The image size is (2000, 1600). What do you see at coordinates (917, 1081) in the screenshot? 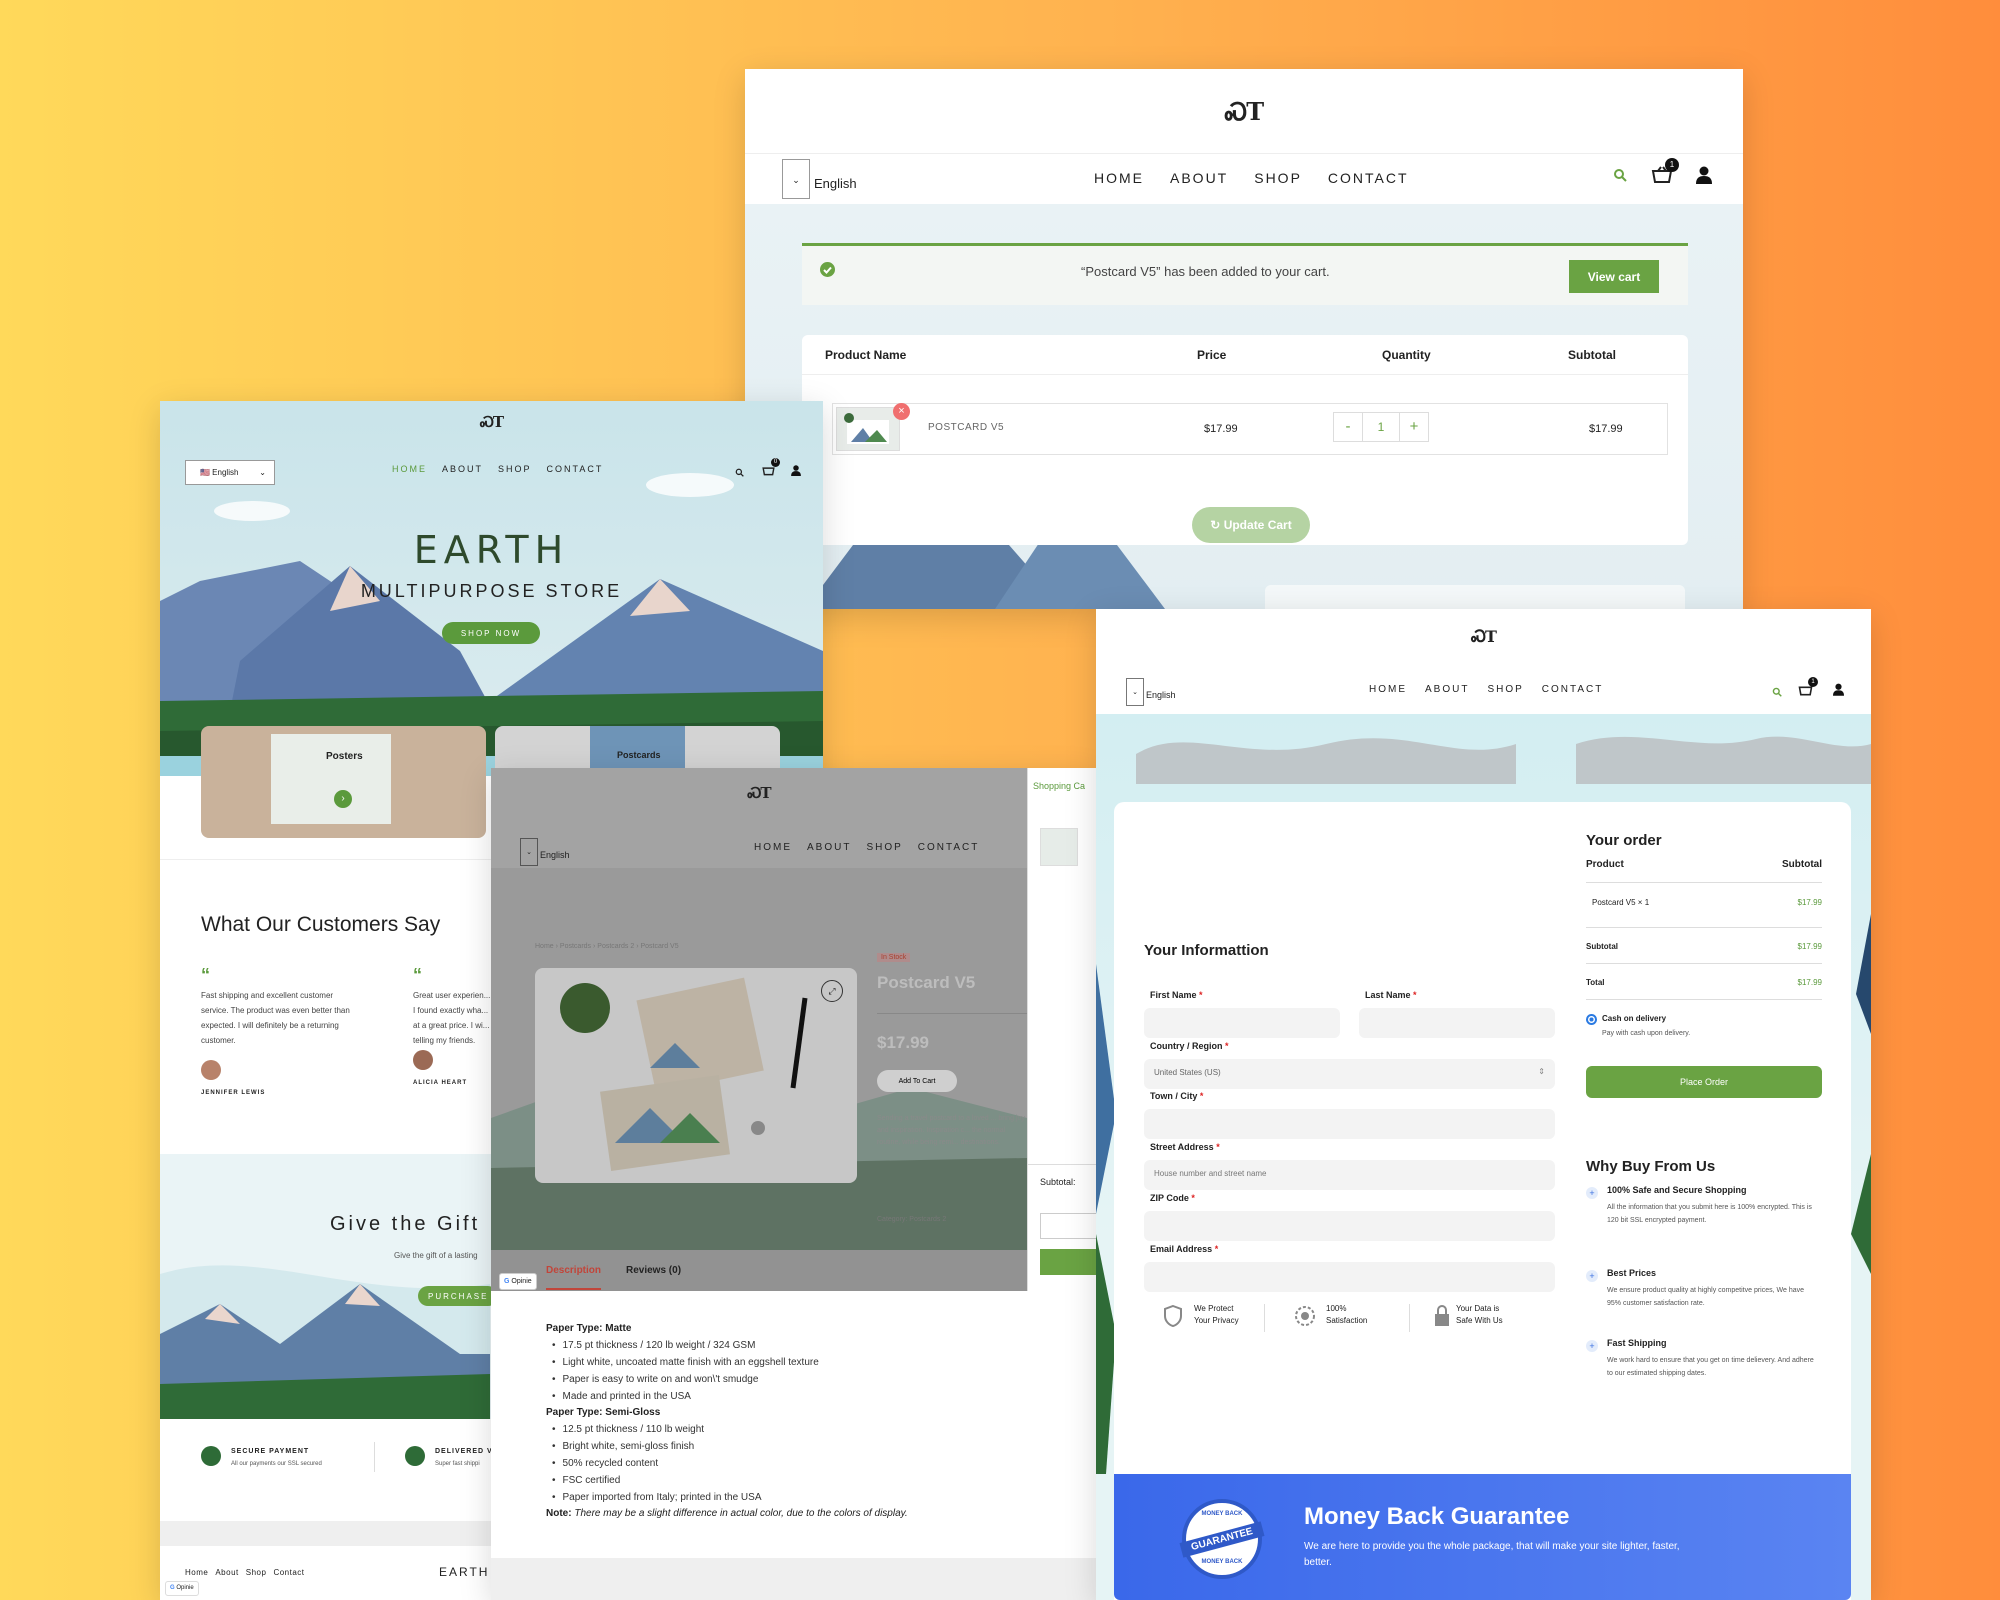
I see `add-to-cart-button: Add To Cart` at bounding box center [917, 1081].